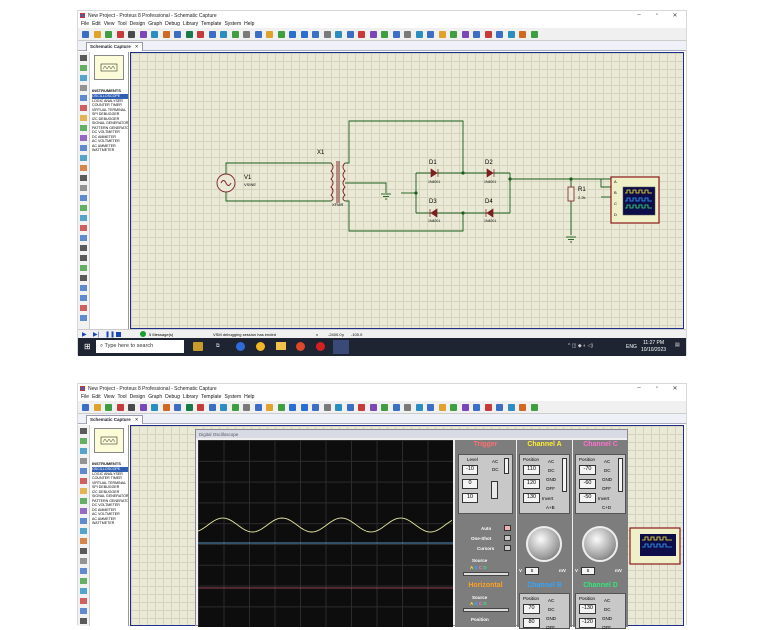 Image resolution: width=764 pixels, height=630 pixels. Describe the element at coordinates (83, 148) in the screenshot. I see `graph-icon` at that location.